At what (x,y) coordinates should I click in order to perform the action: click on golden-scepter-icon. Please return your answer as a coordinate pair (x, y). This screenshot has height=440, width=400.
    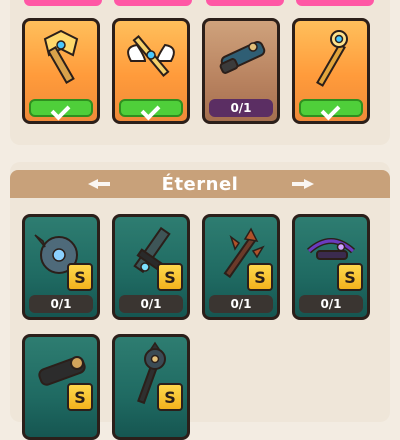
    Looking at the image, I should click on (331, 58).